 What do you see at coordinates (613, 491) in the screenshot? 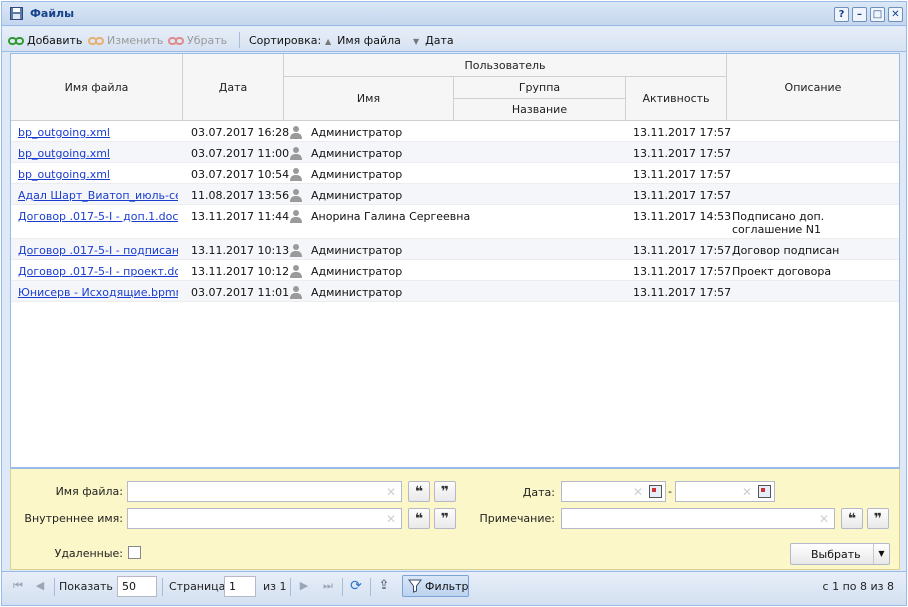
I see `date-from-input: ✕` at bounding box center [613, 491].